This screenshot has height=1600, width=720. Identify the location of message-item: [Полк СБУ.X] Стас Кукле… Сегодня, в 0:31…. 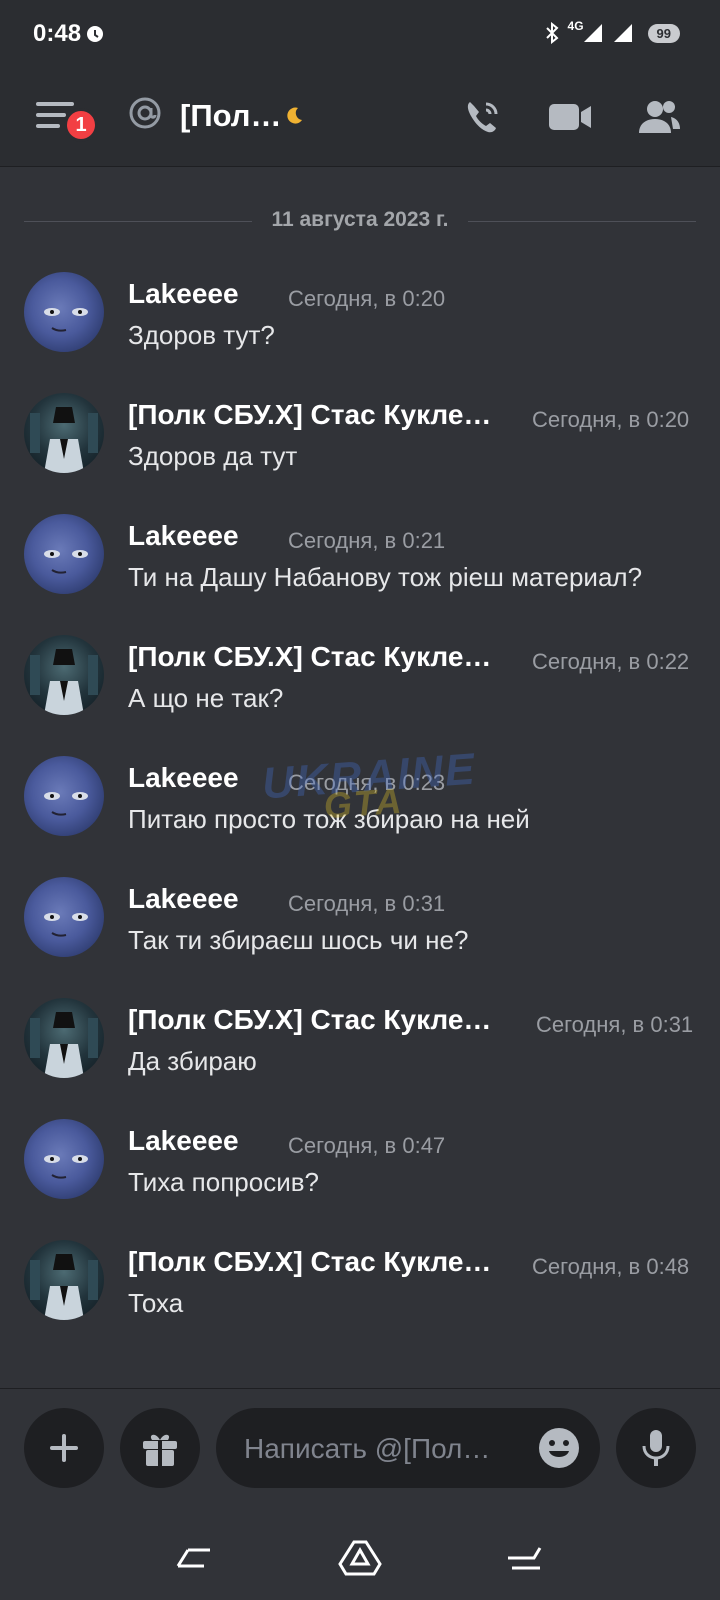
(360, 1048).